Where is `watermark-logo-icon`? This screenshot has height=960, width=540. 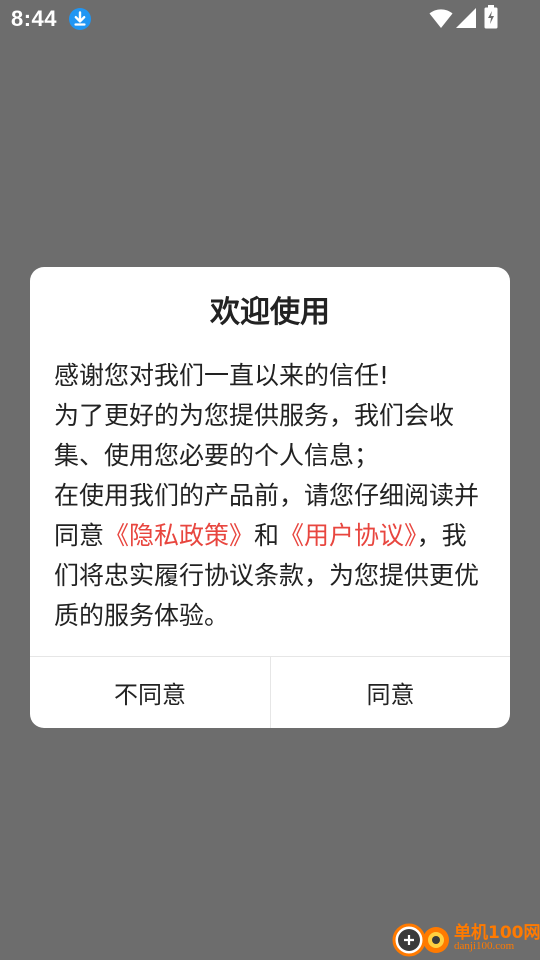 watermark-logo-icon is located at coordinates (420, 940).